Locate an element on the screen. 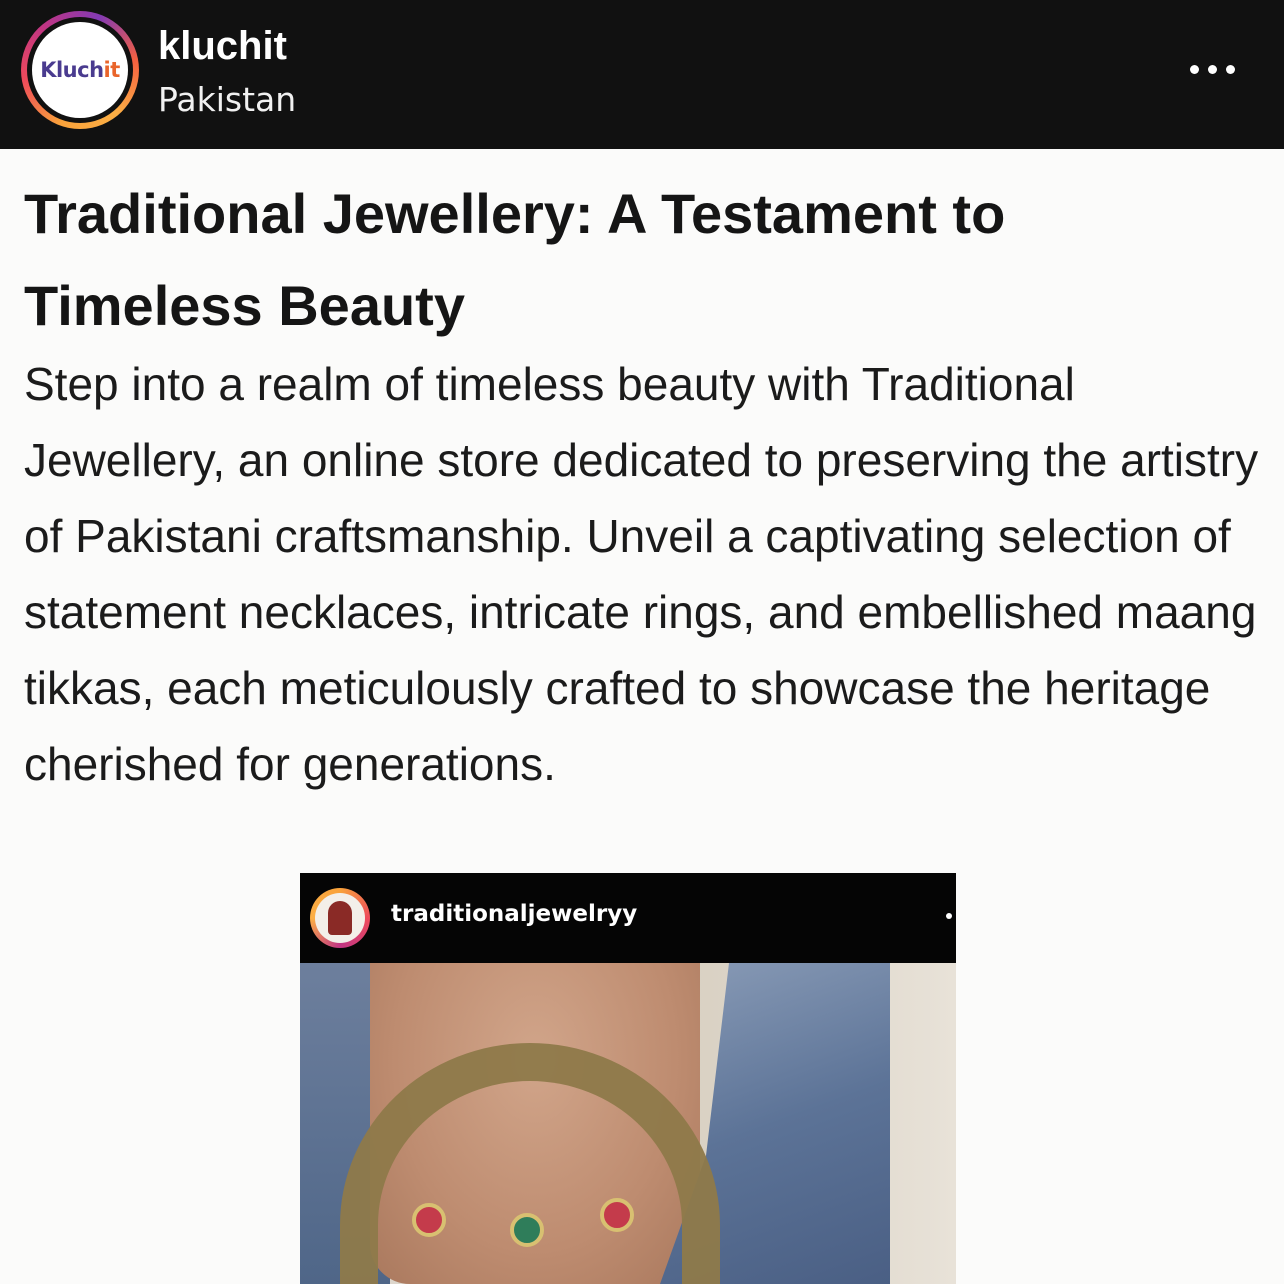 The image size is (1284, 1284). jewellery-photo is located at coordinates (628, 1123).